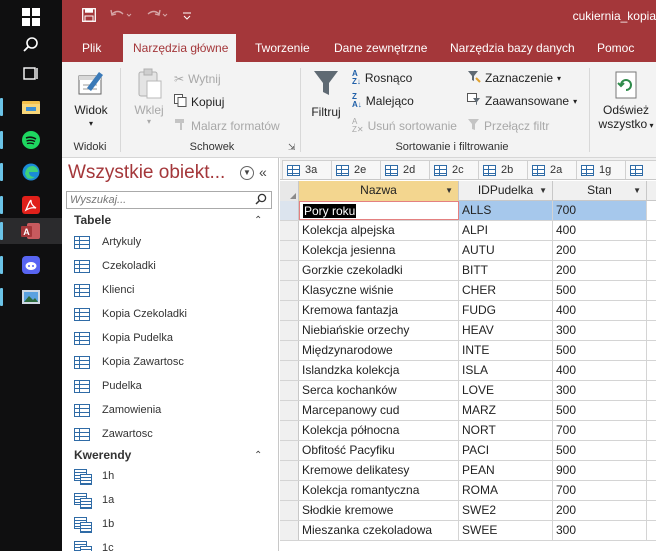  I want to click on table-cell: SWE2, so click(506, 510).